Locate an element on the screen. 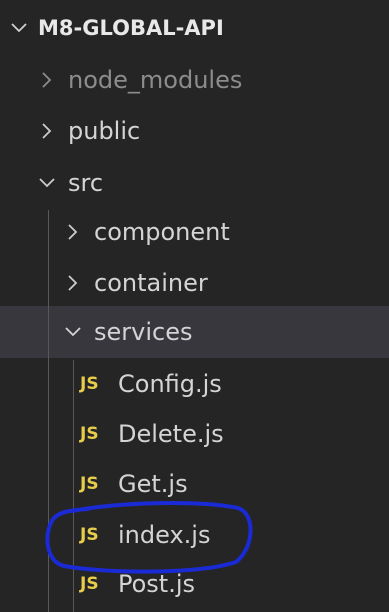 This screenshot has height=612, width=389. project-title: M8-GLOBAL-API is located at coordinates (131, 28).